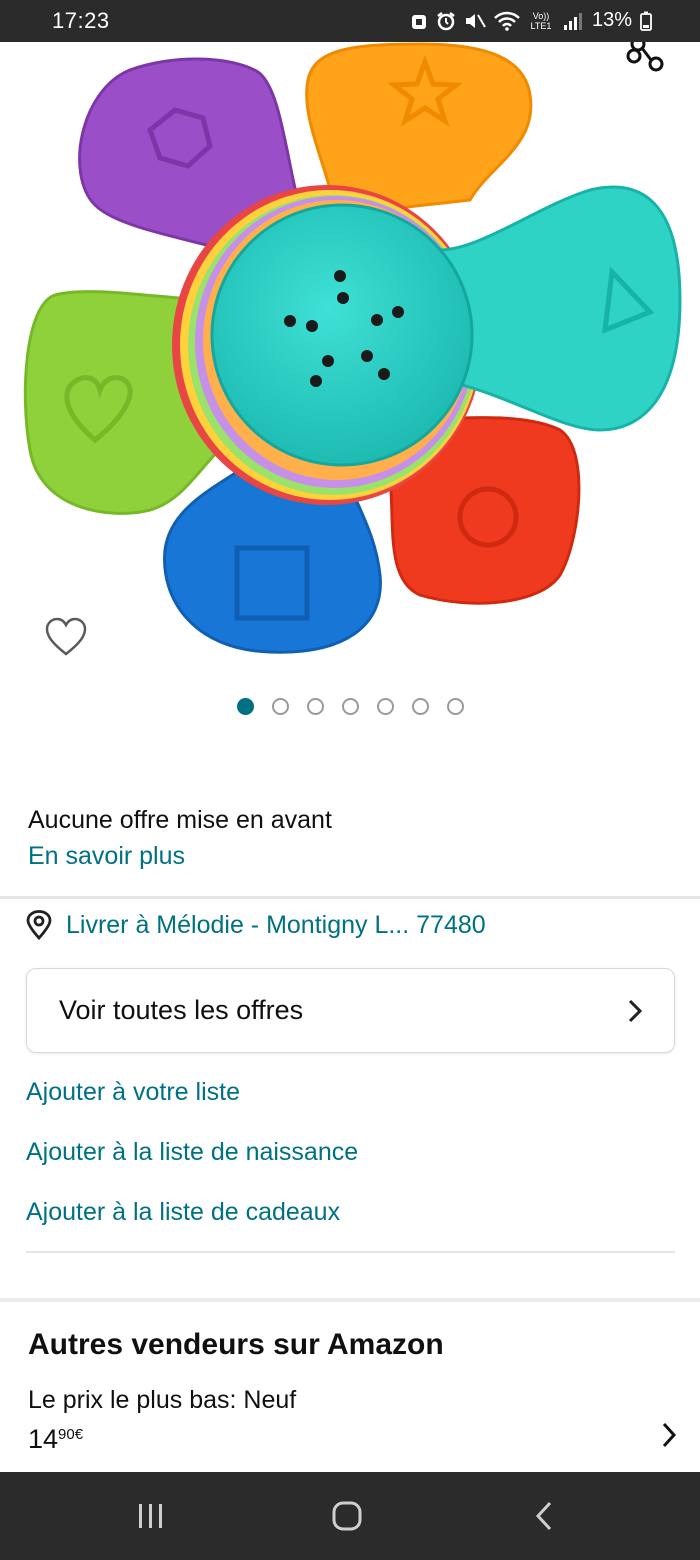  I want to click on system-nav-bar, so click(350, 1516).